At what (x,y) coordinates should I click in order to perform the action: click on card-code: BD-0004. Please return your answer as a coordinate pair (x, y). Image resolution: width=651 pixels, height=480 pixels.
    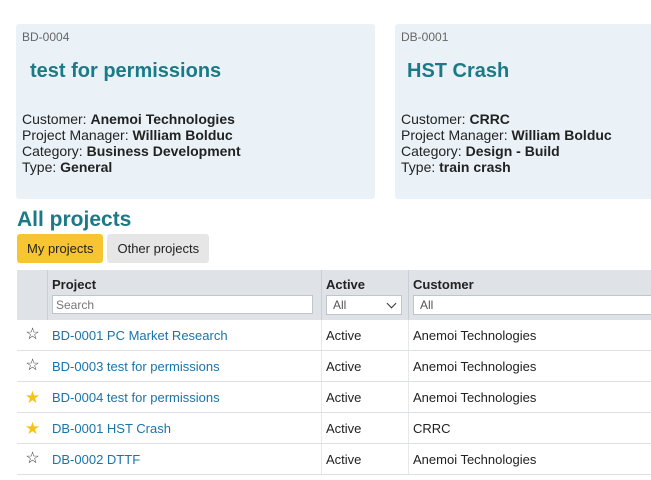
    Looking at the image, I should click on (46, 37).